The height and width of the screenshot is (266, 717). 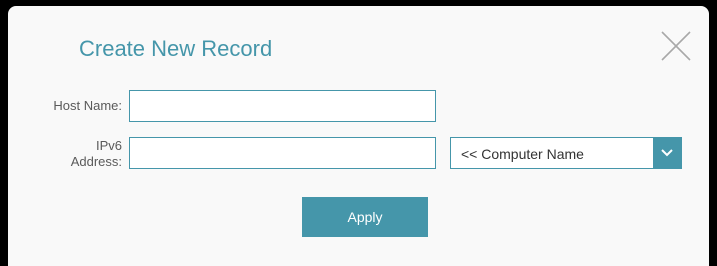 I want to click on computer-name-select: << Computer Name, so click(x=566, y=153).